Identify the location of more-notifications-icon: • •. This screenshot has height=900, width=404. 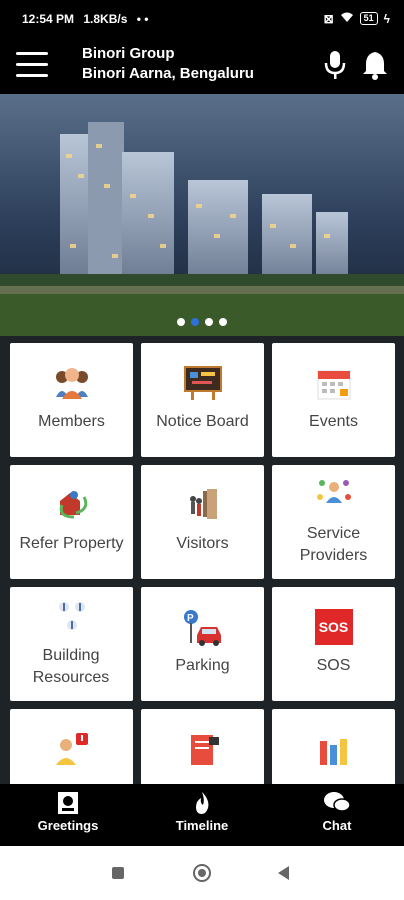
(142, 19).